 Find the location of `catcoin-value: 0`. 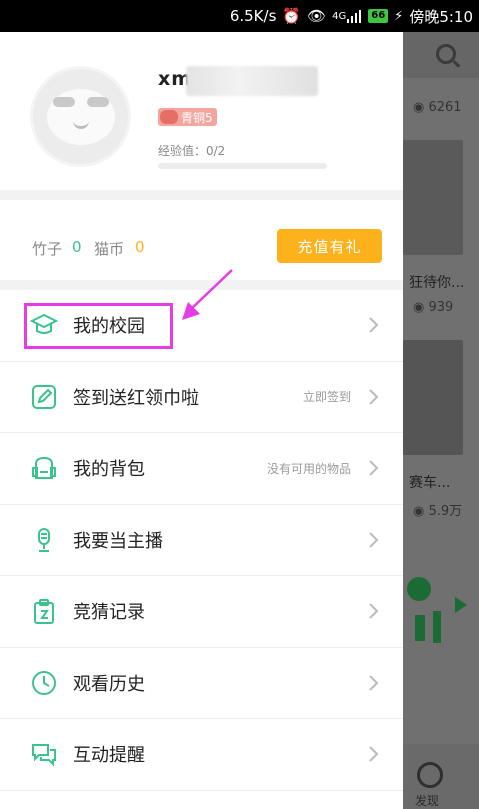

catcoin-value: 0 is located at coordinates (140, 247).